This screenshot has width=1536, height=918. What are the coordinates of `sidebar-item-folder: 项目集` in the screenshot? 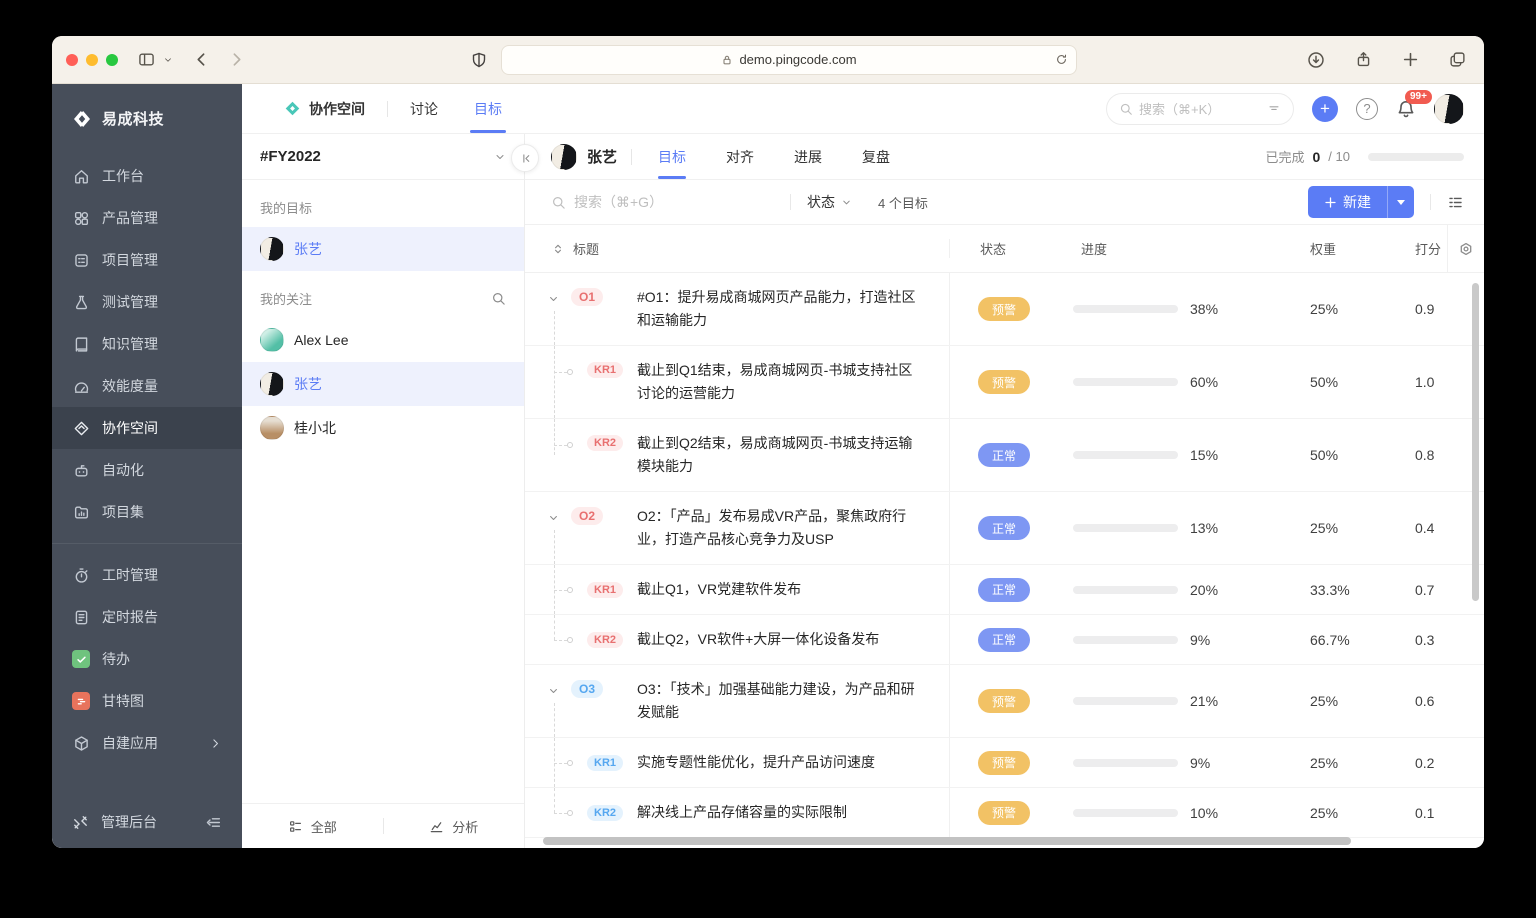 It's located at (147, 512).